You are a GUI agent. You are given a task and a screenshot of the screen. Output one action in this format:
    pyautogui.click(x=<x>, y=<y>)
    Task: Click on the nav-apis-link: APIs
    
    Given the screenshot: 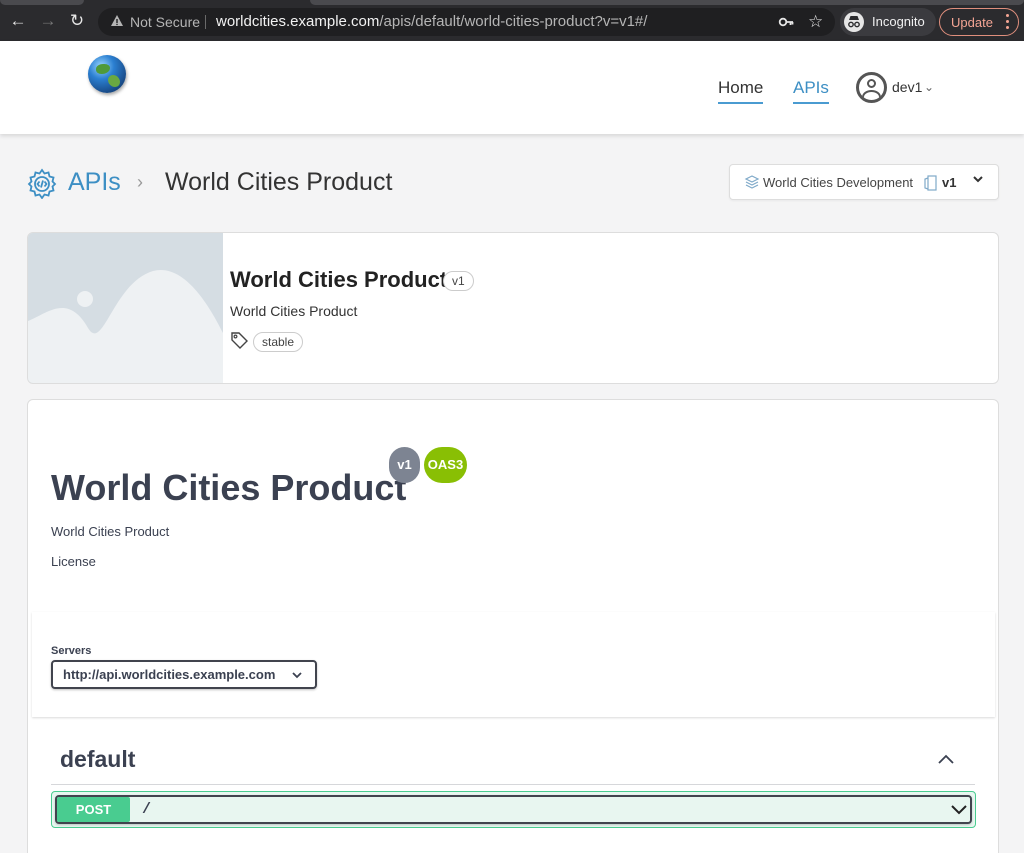 What is the action you would take?
    pyautogui.click(x=811, y=91)
    